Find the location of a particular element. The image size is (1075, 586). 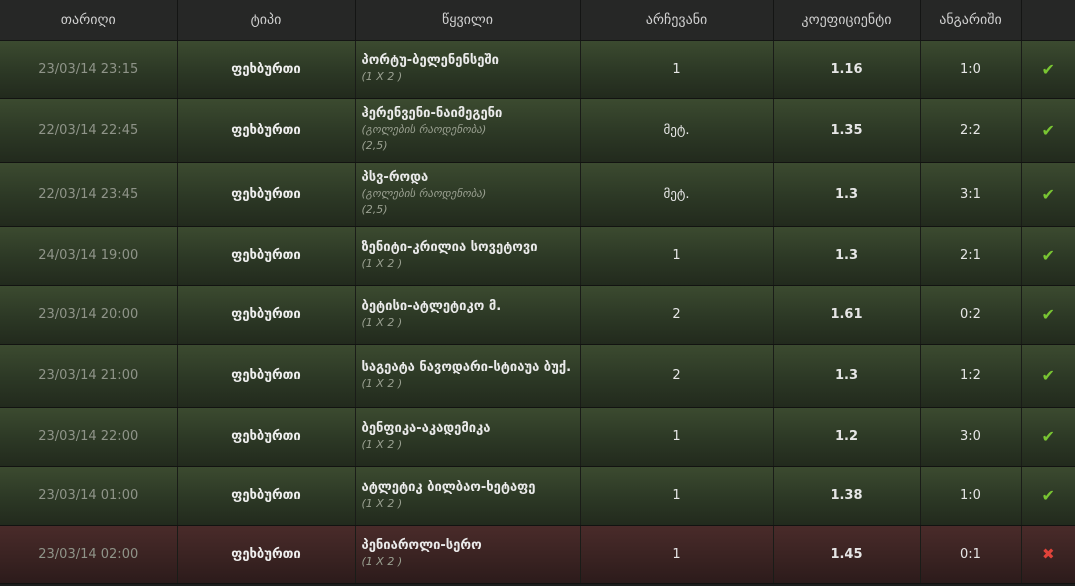

bet-date: 22/03/14 22:45 is located at coordinates (89, 130).